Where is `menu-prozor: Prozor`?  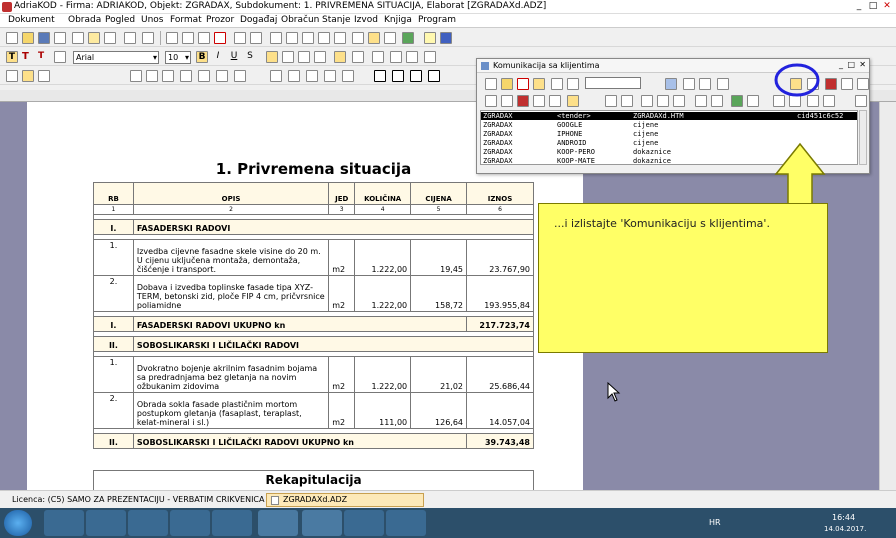 menu-prozor: Prozor is located at coordinates (220, 20).